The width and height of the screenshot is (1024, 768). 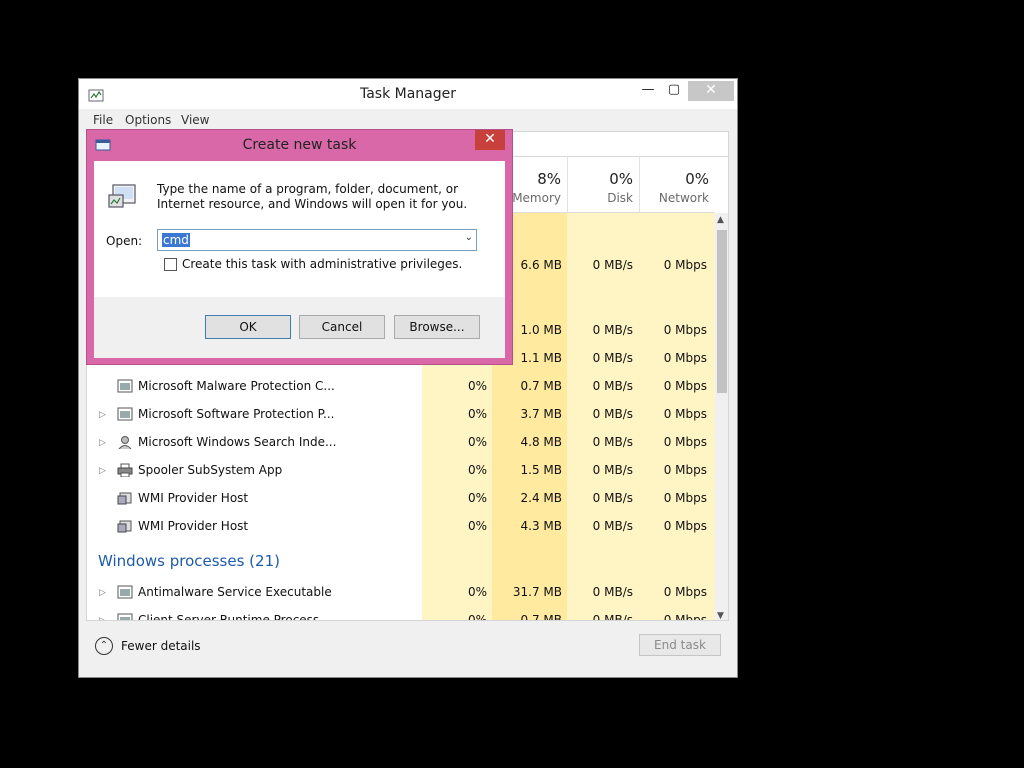 What do you see at coordinates (170, 264) in the screenshot?
I see `admin-privileges-checkbox` at bounding box center [170, 264].